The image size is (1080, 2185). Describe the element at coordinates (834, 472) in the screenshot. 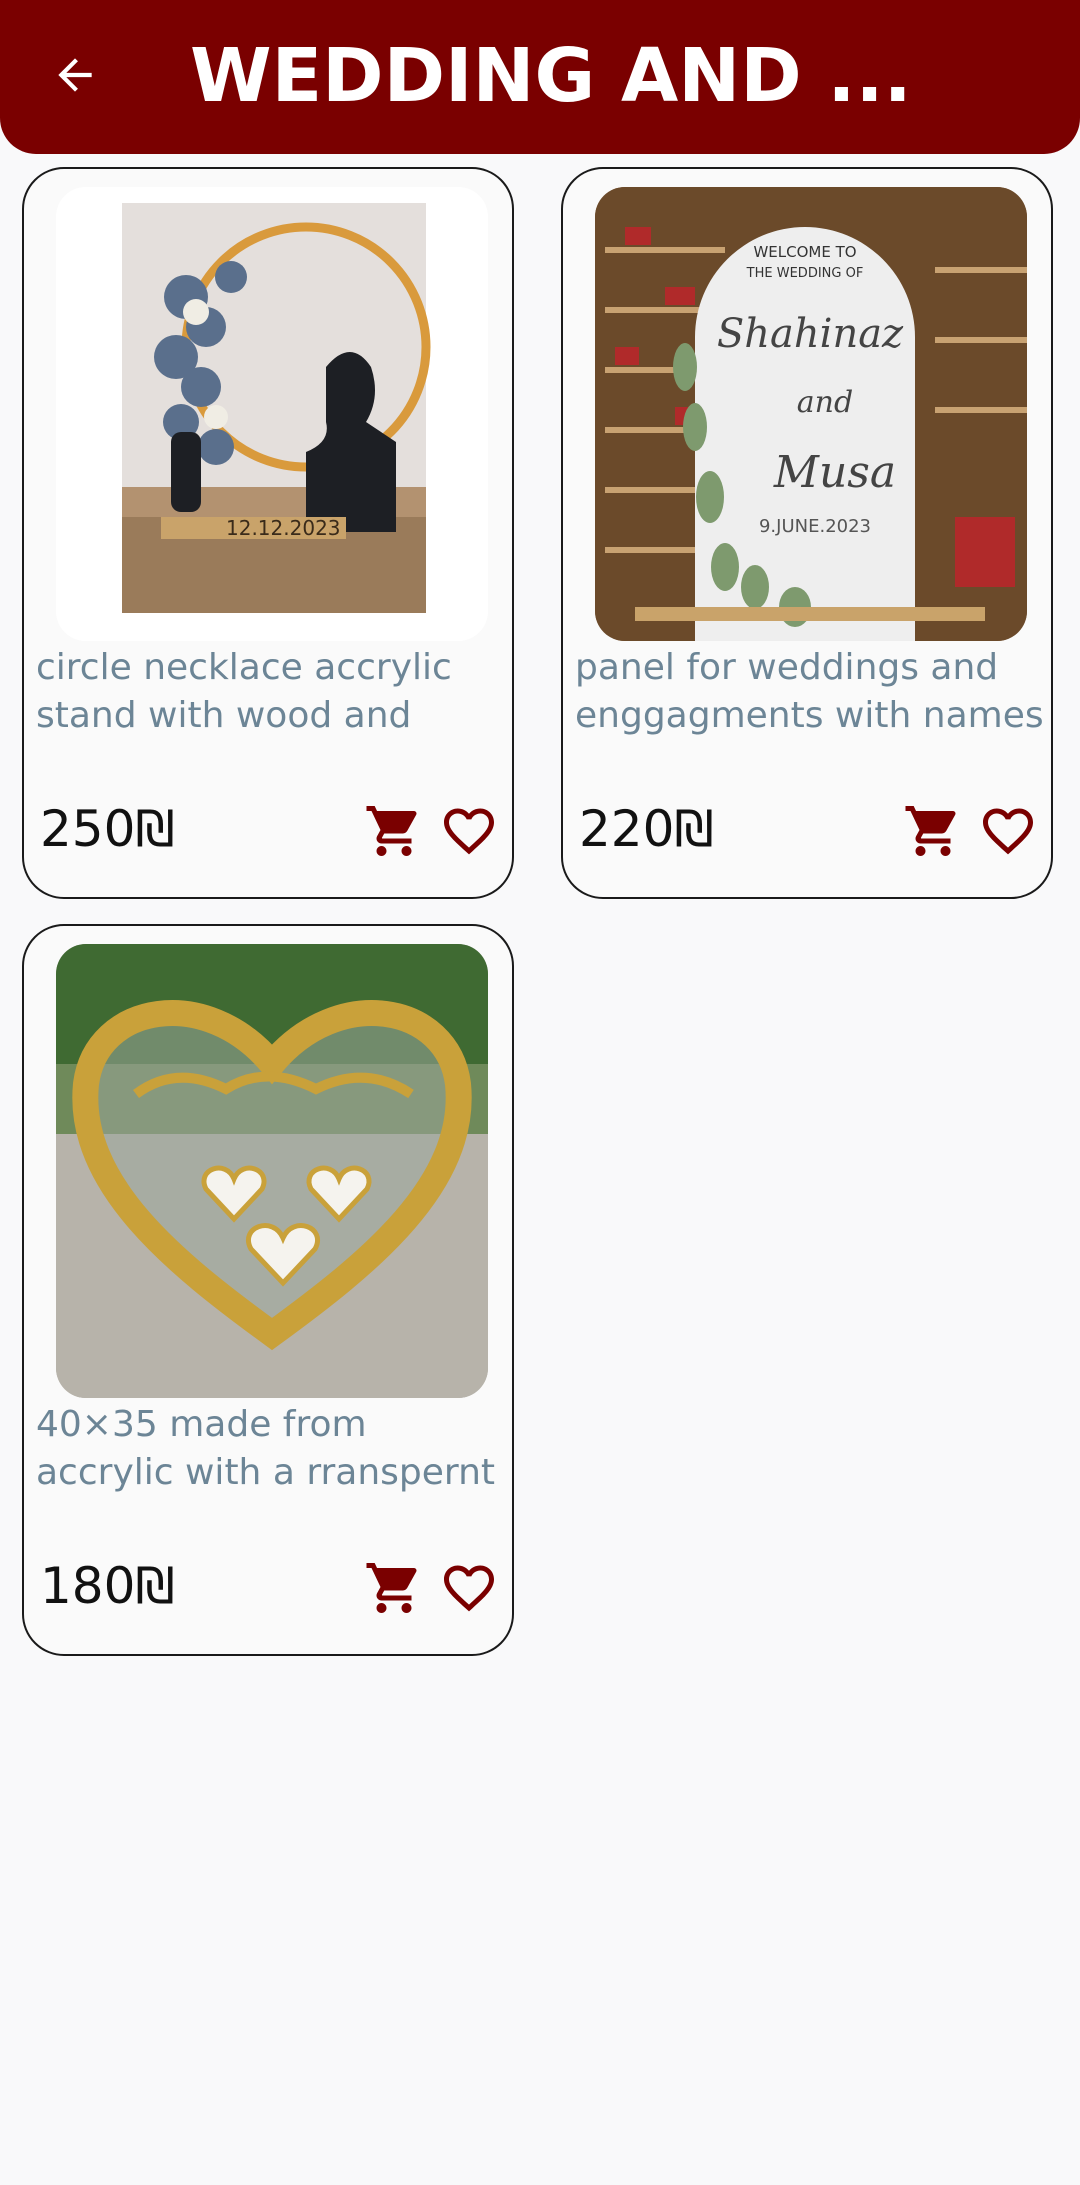

I see `image-text-name2: Musa` at that location.